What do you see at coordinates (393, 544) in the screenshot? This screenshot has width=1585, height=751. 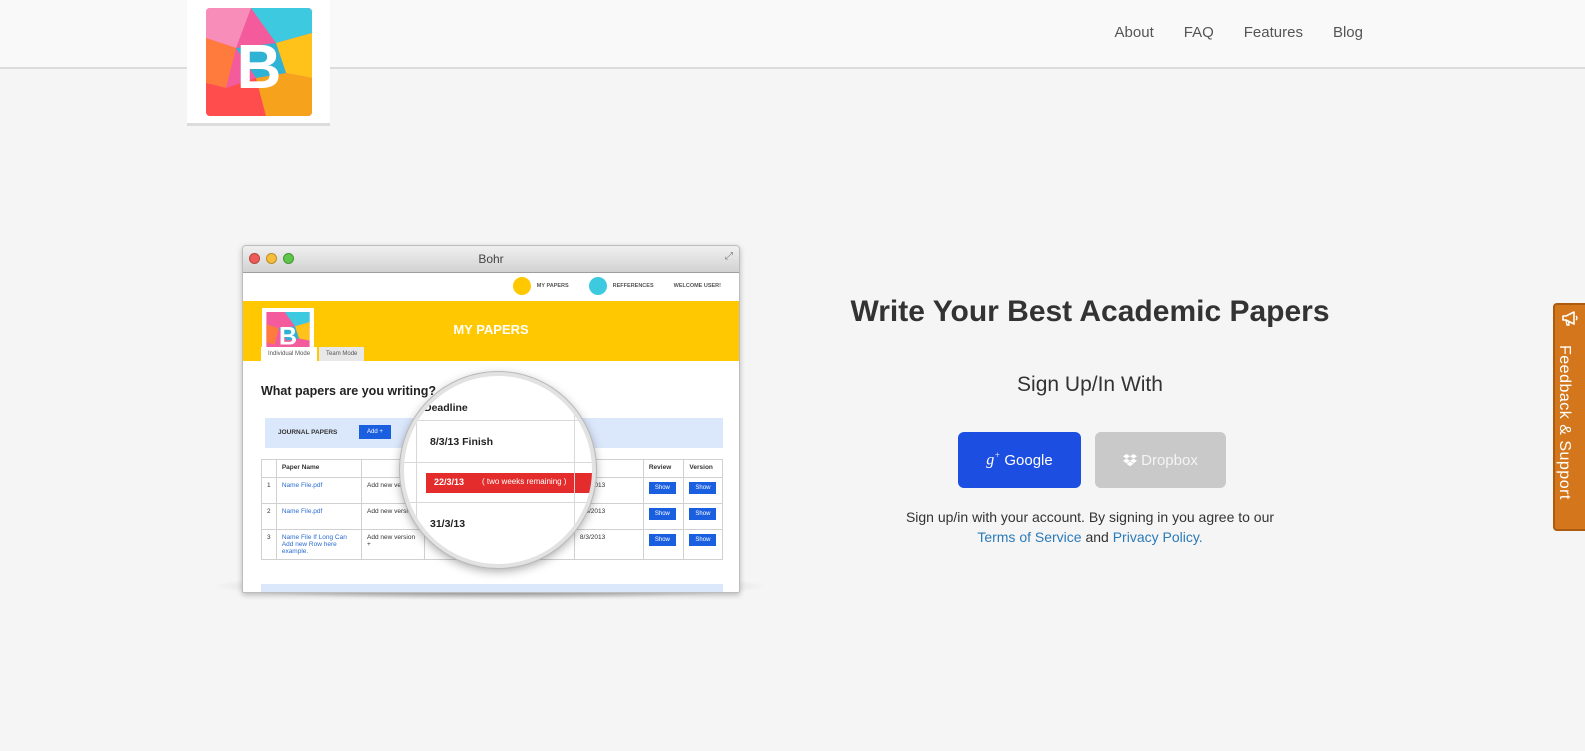 I see `add-version-text: Add new version +` at bounding box center [393, 544].